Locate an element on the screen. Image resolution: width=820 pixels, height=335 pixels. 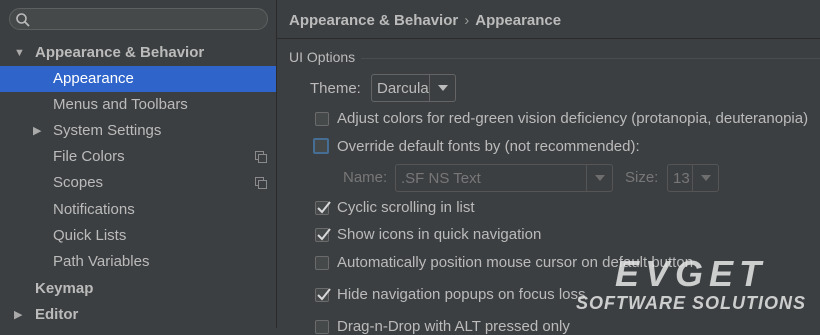
drag-n-drop-checkbox is located at coordinates (322, 327).